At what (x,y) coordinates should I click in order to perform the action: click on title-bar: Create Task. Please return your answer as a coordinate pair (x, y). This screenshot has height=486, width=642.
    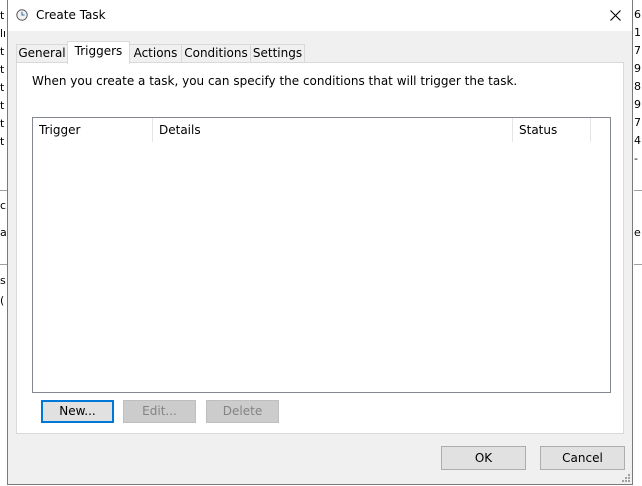
    Looking at the image, I should click on (320, 15).